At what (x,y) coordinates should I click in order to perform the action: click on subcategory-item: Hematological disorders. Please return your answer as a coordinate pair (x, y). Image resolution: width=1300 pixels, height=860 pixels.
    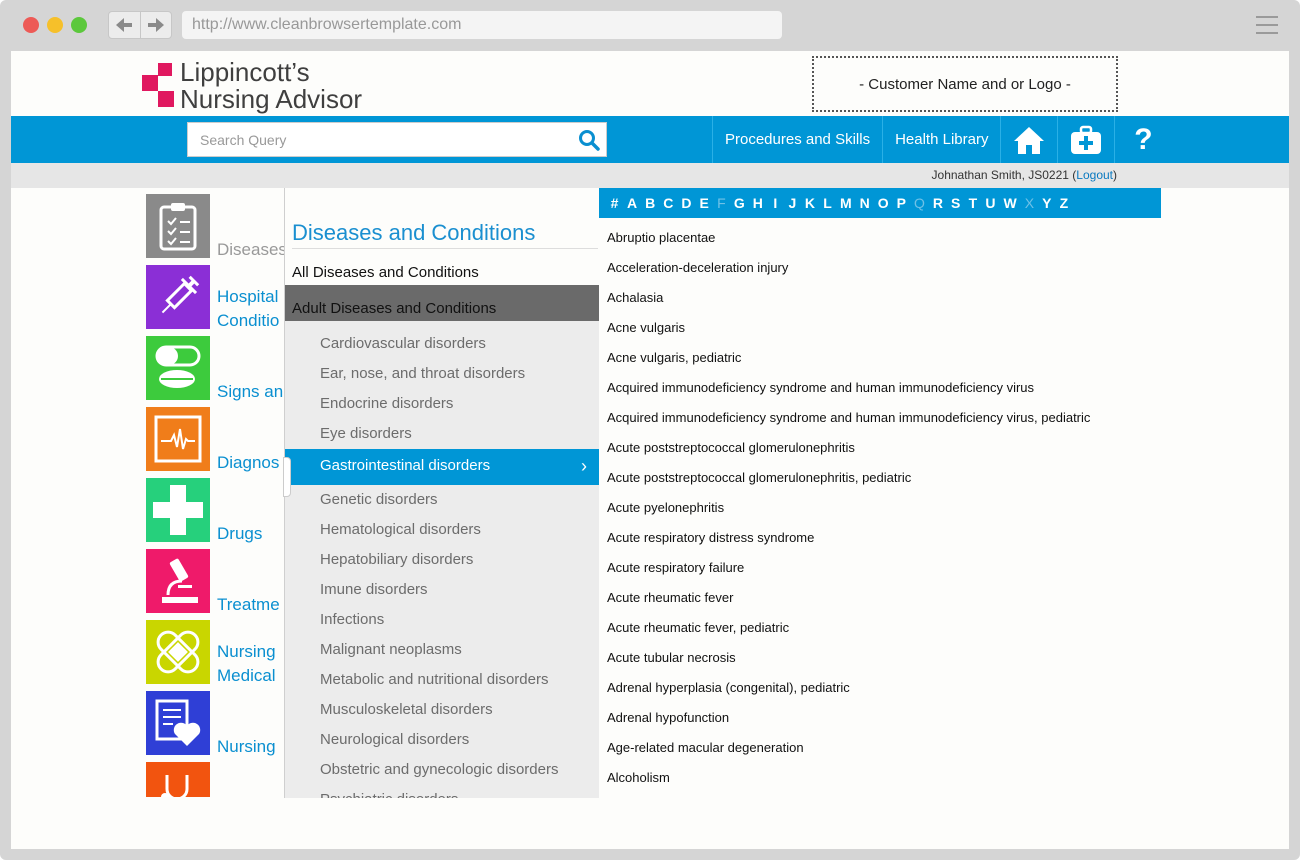
    Looking at the image, I should click on (442, 530).